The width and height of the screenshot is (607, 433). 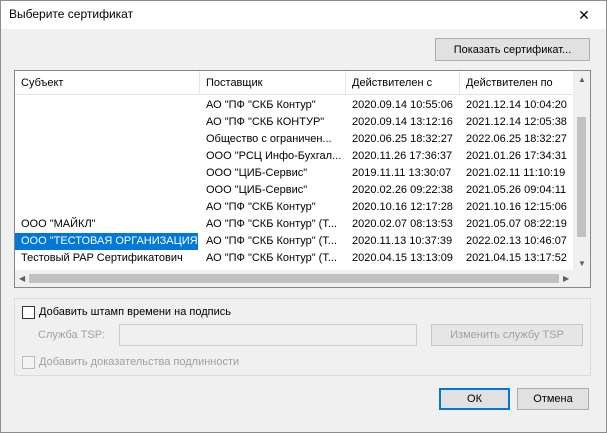 I want to click on window-title: Выберите сертификат, so click(x=71, y=14).